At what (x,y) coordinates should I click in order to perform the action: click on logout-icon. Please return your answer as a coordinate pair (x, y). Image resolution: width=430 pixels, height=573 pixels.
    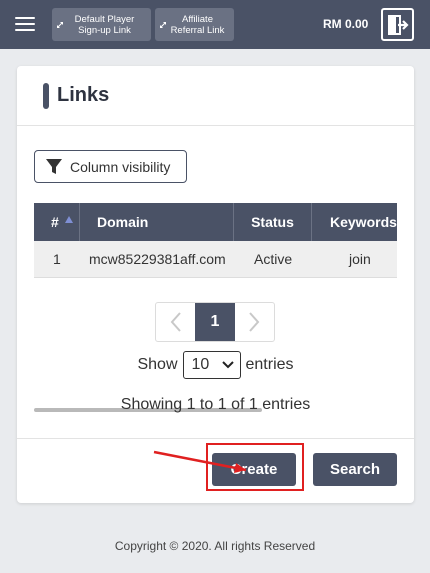
    Looking at the image, I should click on (398, 24).